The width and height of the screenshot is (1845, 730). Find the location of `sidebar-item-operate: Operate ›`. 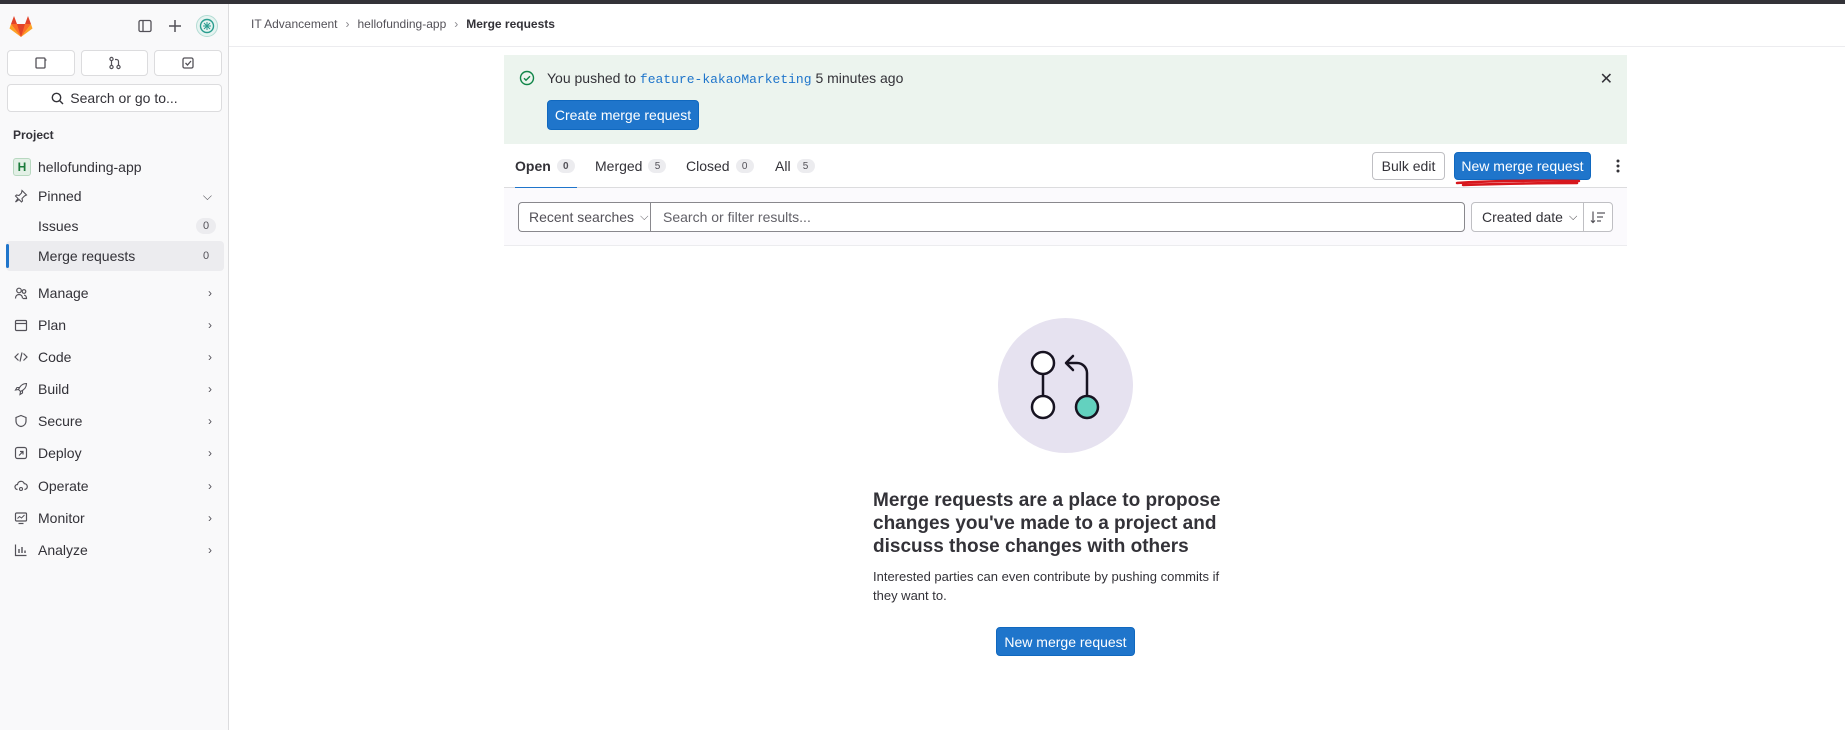

sidebar-item-operate: Operate › is located at coordinates (115, 486).